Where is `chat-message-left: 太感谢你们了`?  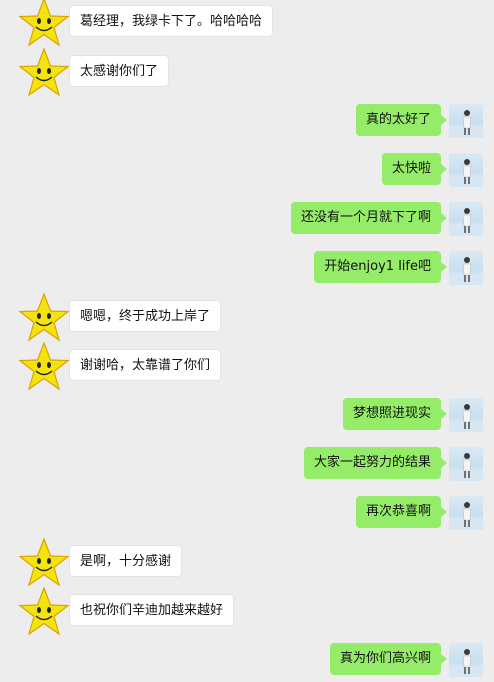
chat-message-left: 太感谢你们了 is located at coordinates (247, 72).